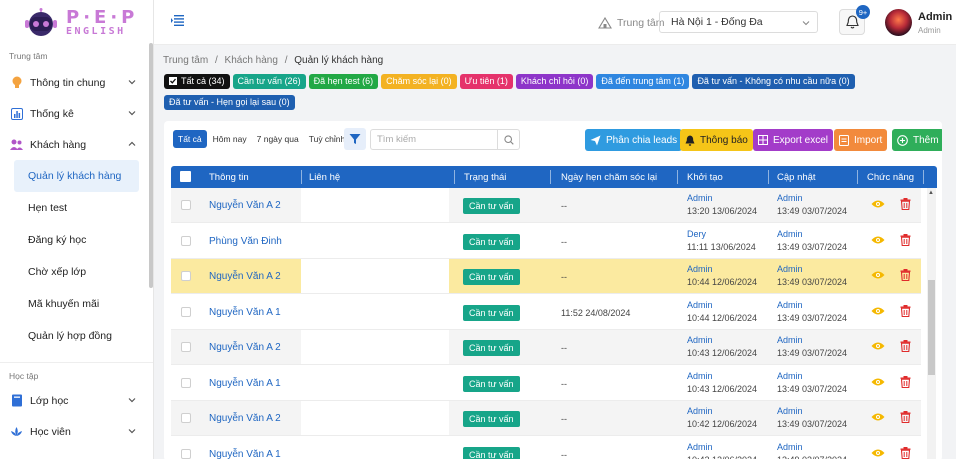 This screenshot has height=459, width=956. Describe the element at coordinates (793, 140) in the screenshot. I see `export-excel-button: Export excel` at that location.